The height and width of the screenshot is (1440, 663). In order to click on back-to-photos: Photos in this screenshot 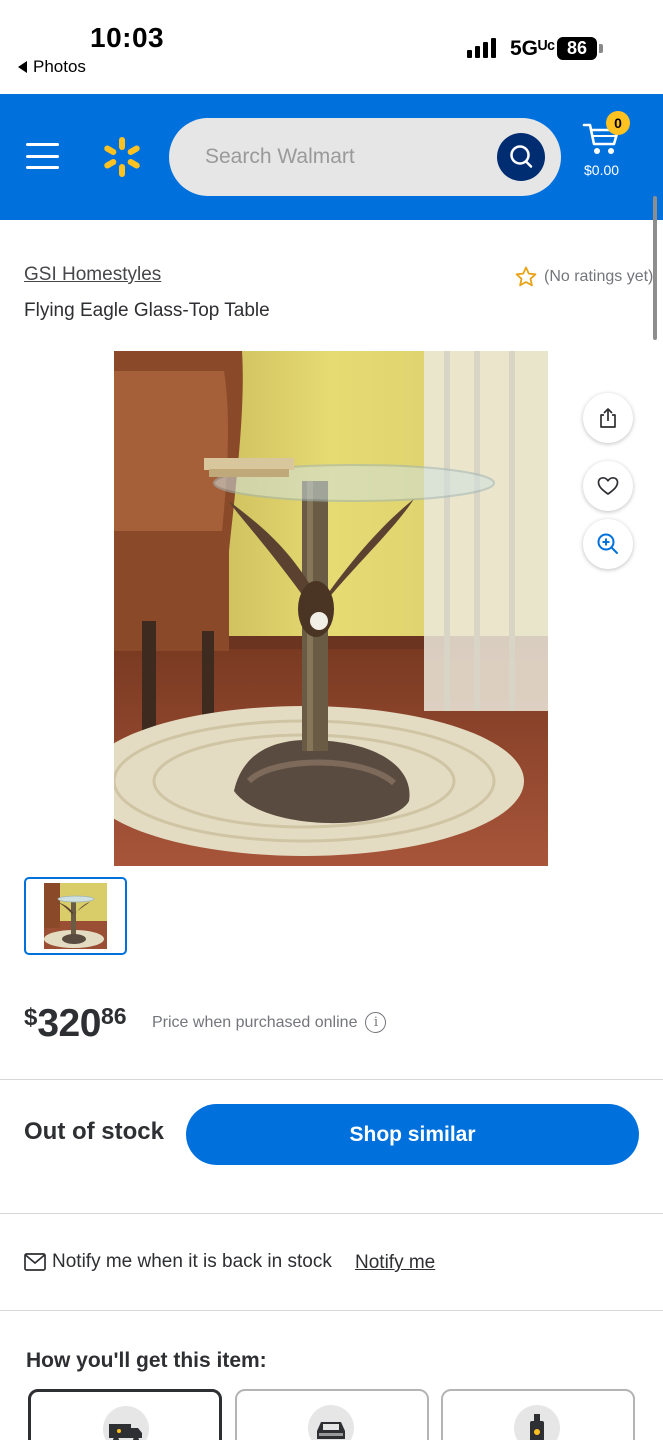, I will do `click(52, 67)`.